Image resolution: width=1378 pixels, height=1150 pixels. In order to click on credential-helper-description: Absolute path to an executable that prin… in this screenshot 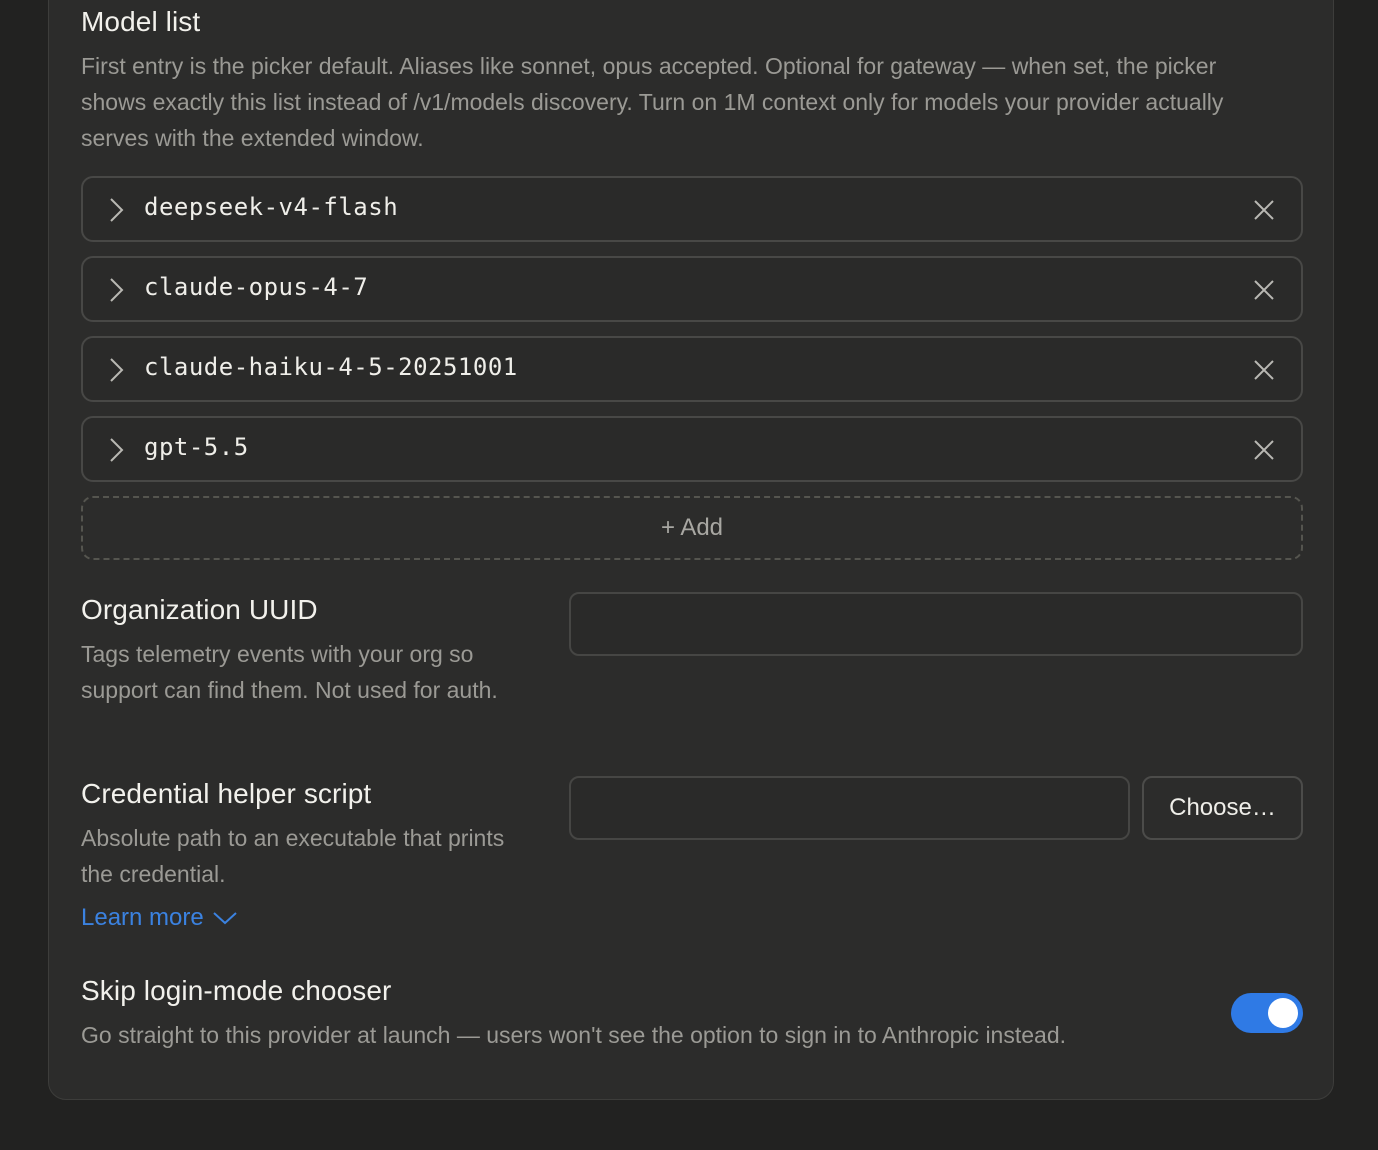, I will do `click(293, 856)`.